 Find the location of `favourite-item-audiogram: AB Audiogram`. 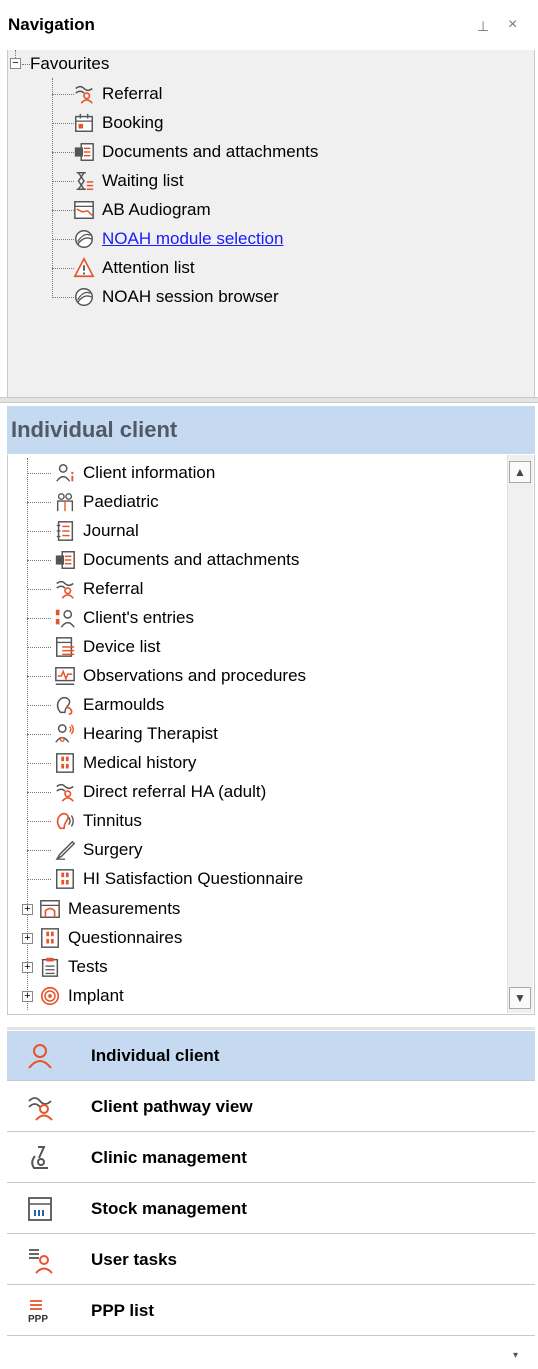

favourite-item-audiogram: AB Audiogram is located at coordinates (131, 210).